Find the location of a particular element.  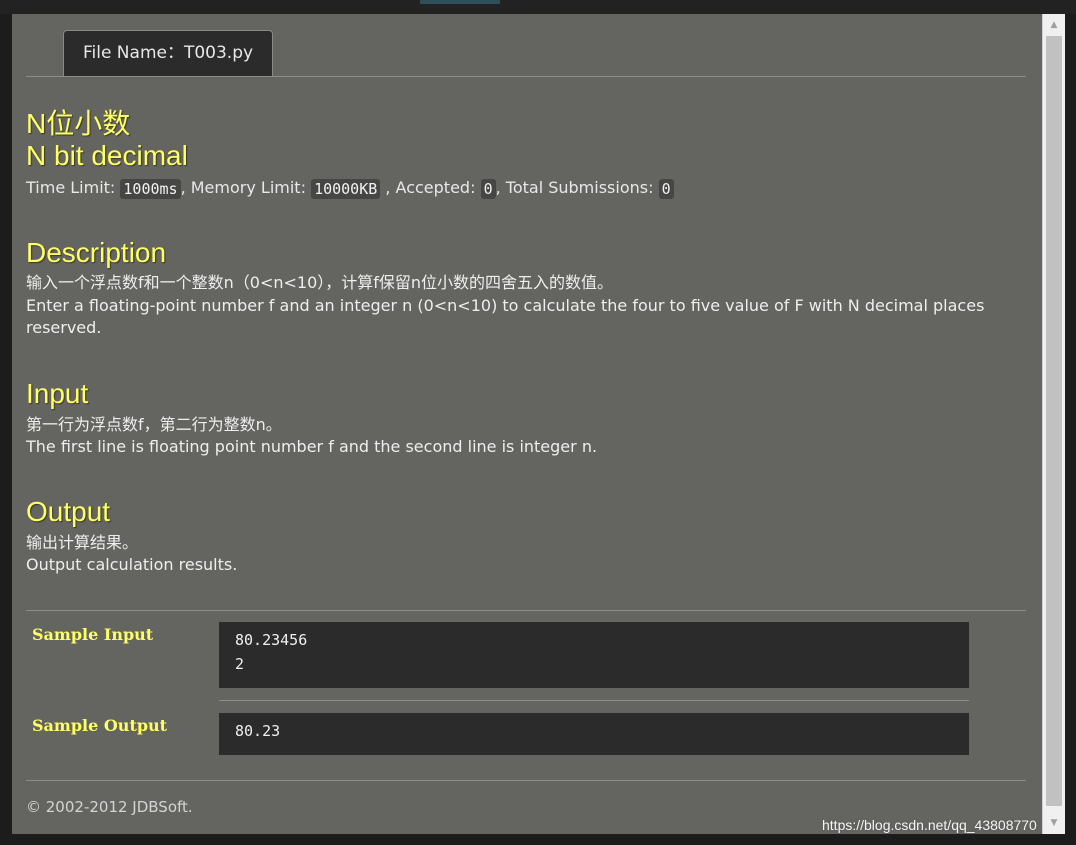

output-heading: Output is located at coordinates (68, 511).